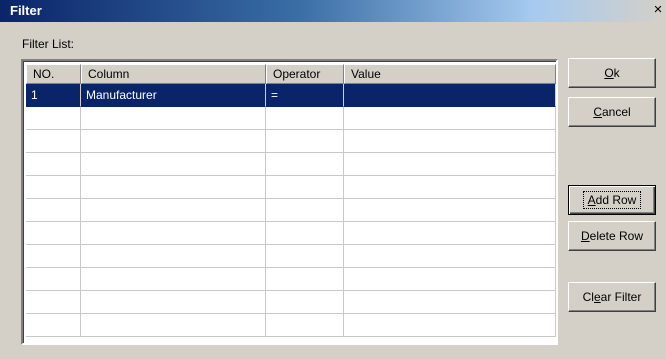  I want to click on cancel-button: Cancel, so click(612, 112).